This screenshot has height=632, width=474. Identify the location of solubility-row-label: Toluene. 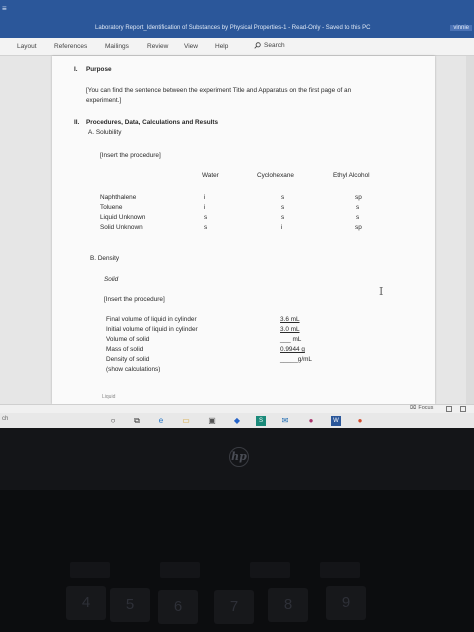
(111, 207).